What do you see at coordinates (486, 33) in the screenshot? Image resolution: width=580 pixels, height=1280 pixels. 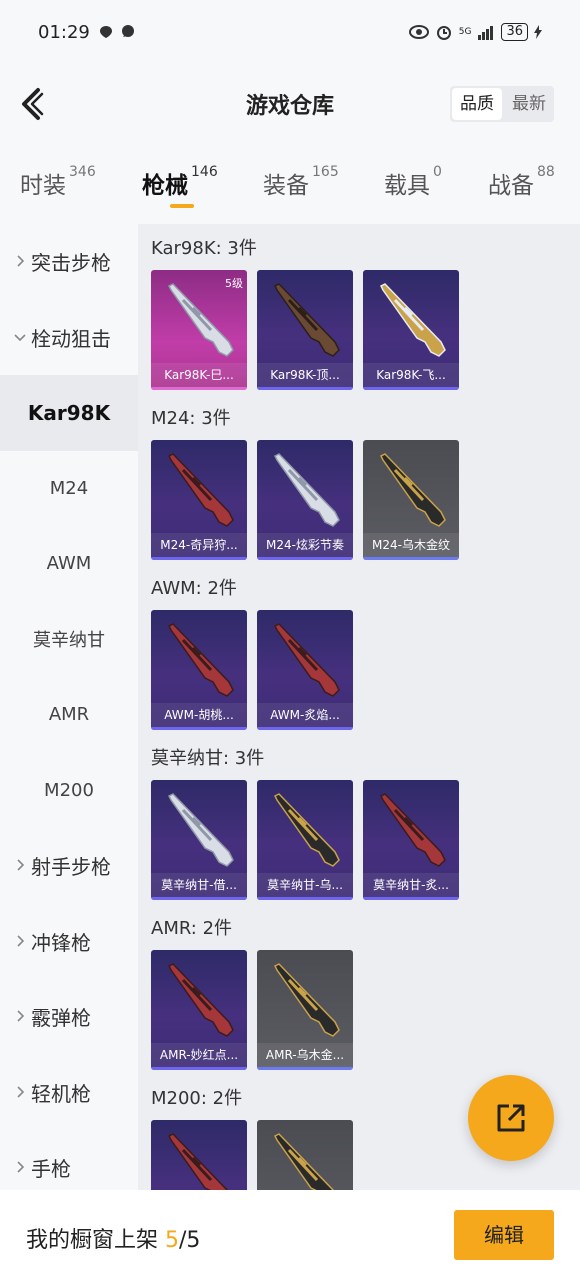 I see `signal-icon` at bounding box center [486, 33].